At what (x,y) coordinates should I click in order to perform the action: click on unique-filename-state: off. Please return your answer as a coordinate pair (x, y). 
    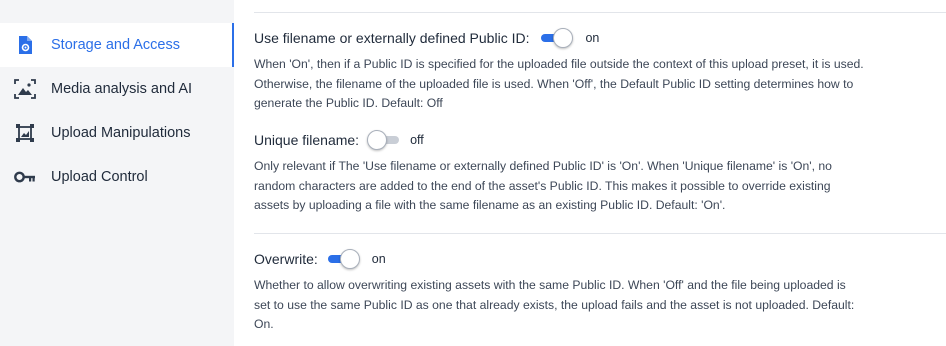
    Looking at the image, I should click on (417, 140).